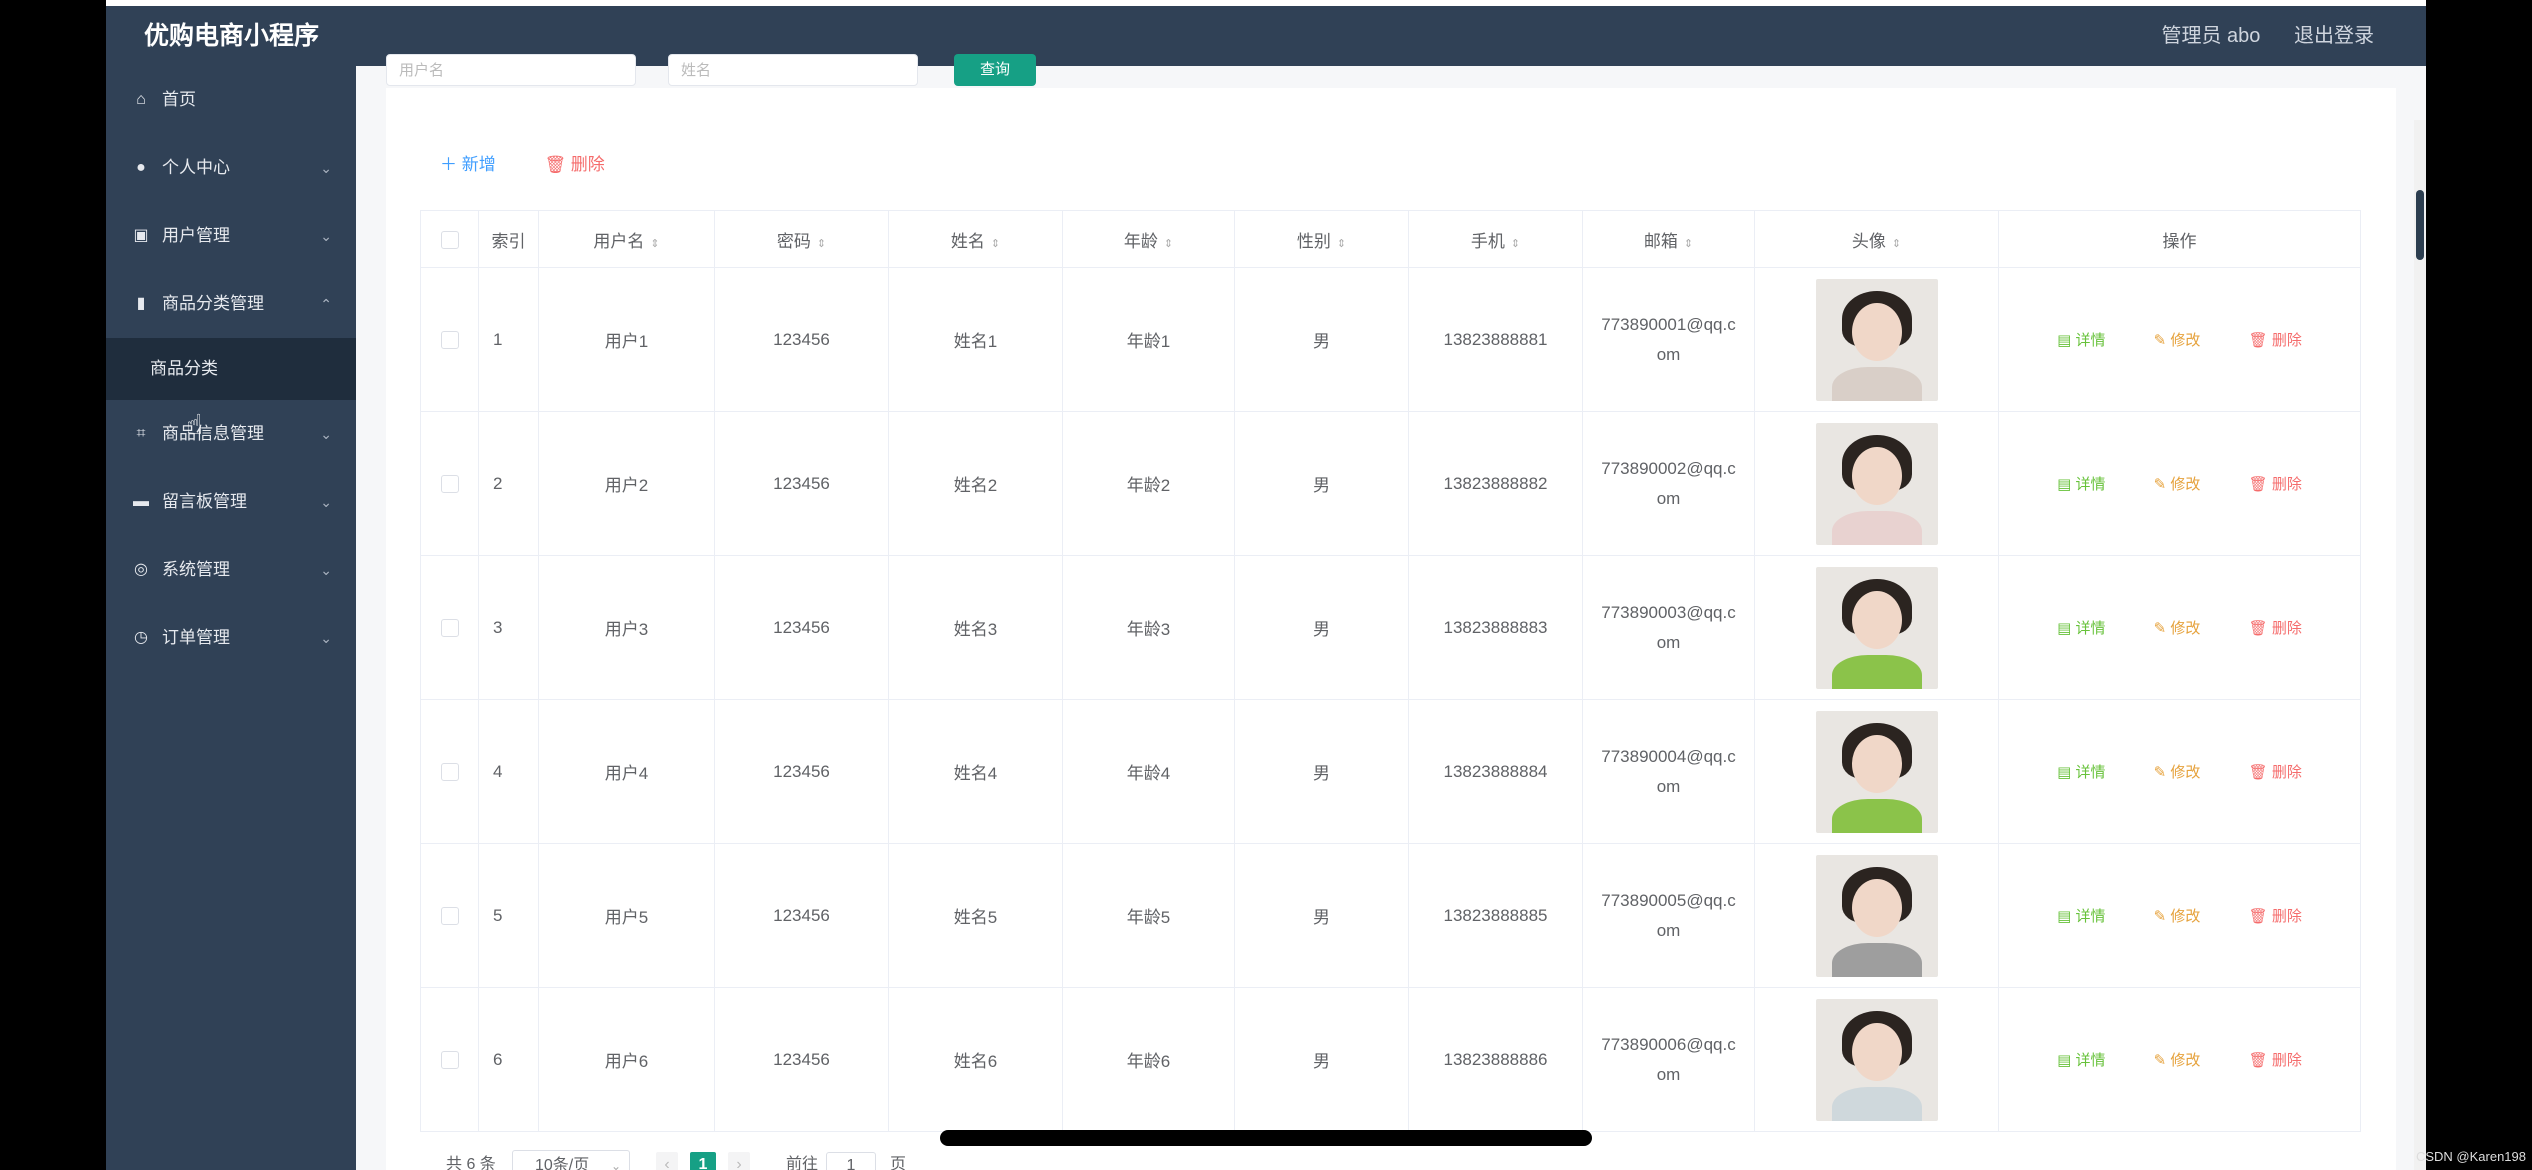 This screenshot has width=2532, height=1170. What do you see at coordinates (703, 1161) in the screenshot?
I see `current-page-button: 1` at bounding box center [703, 1161].